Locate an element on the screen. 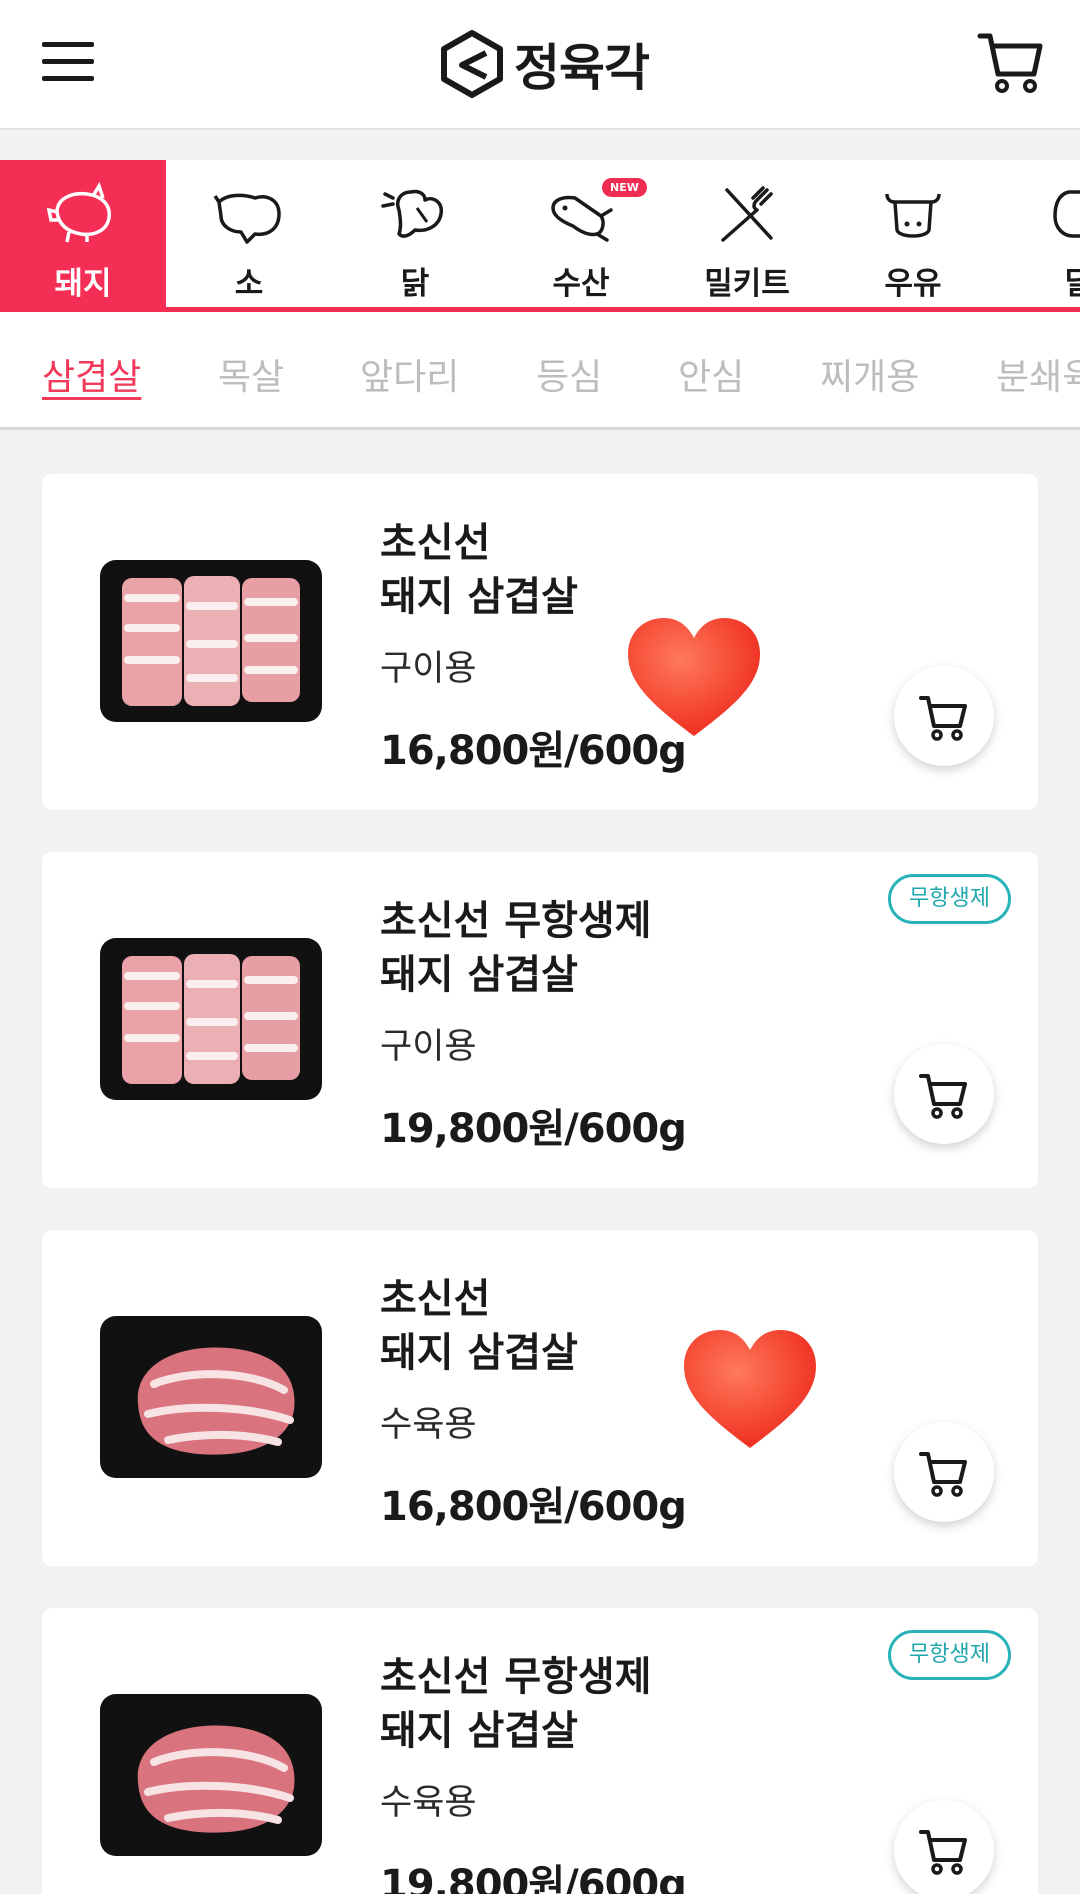  category-milk: 우유 is located at coordinates (913, 236).